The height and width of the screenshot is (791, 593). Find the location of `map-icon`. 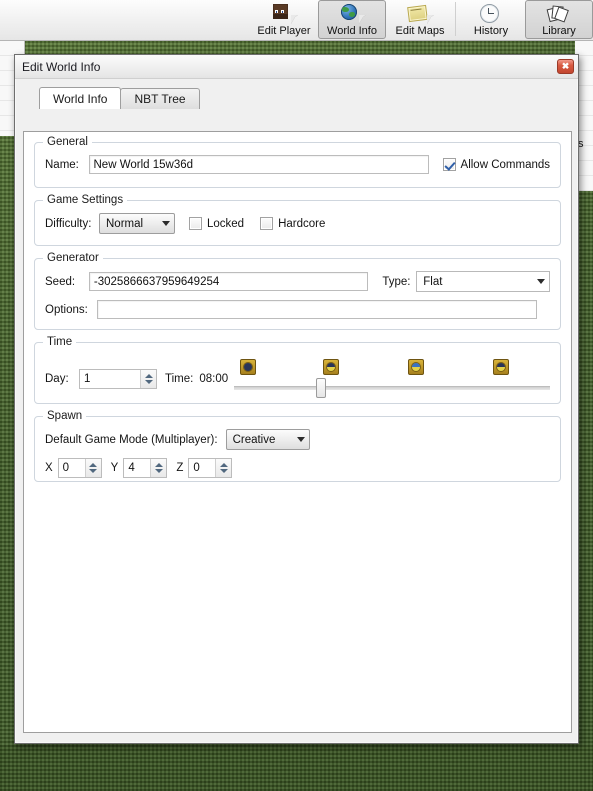

map-icon is located at coordinates (420, 13).